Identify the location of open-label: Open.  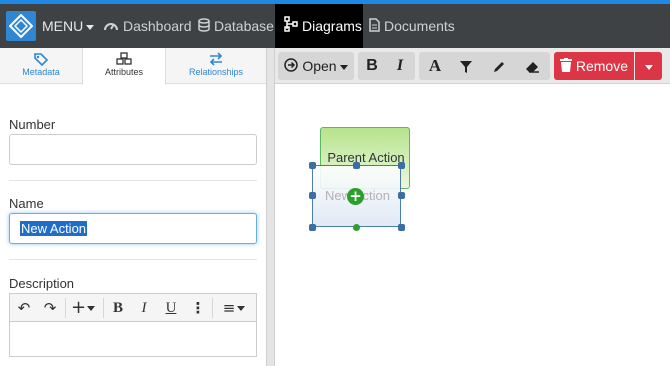
(319, 66).